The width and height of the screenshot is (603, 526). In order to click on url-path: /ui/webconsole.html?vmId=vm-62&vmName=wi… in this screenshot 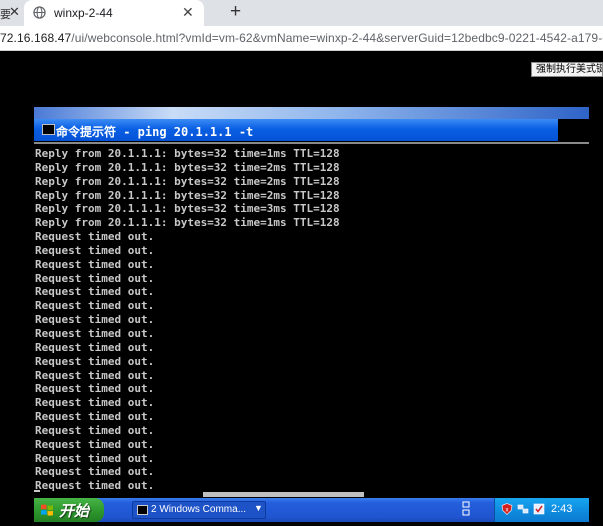, I will do `click(337, 38)`.